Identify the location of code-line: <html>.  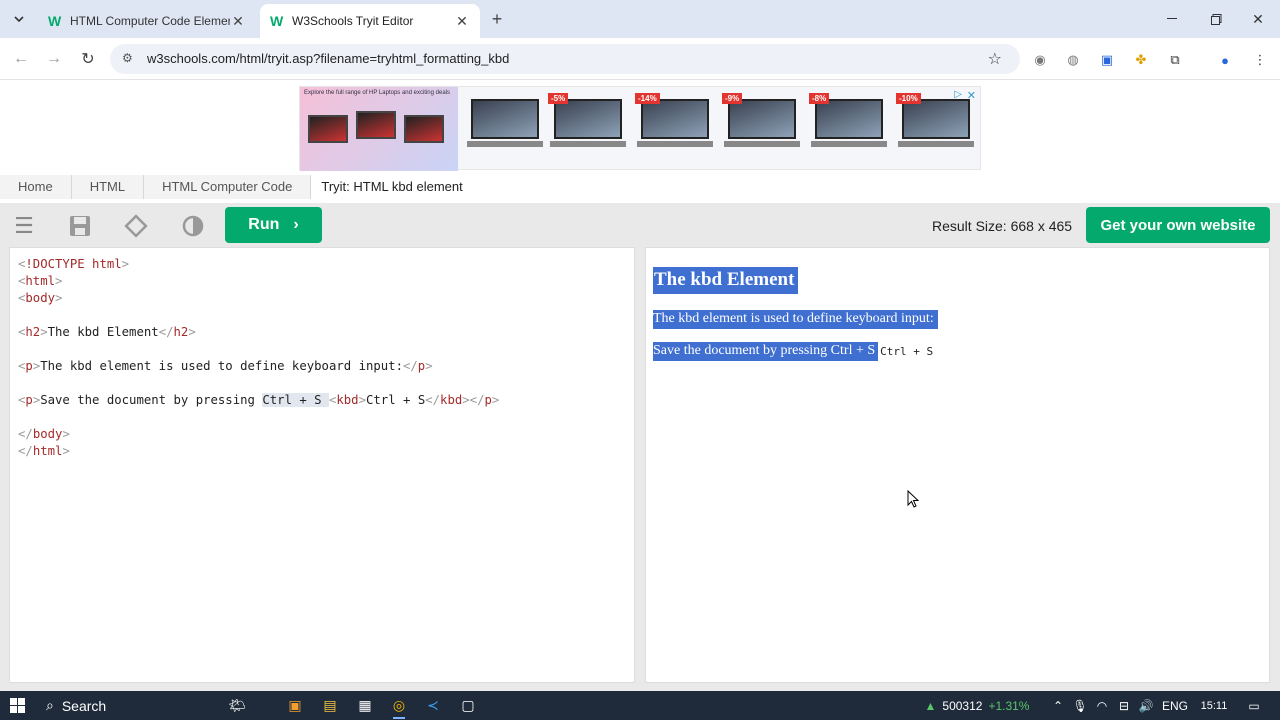
(258, 281).